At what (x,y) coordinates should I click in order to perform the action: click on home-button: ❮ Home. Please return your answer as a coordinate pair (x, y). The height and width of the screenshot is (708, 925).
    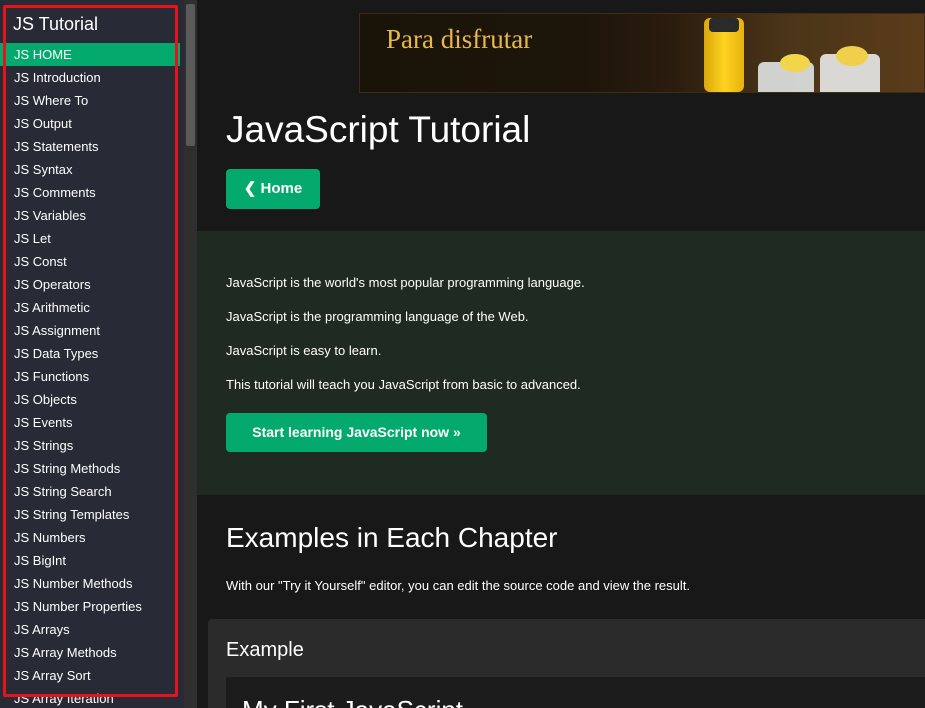
    Looking at the image, I should click on (273, 189).